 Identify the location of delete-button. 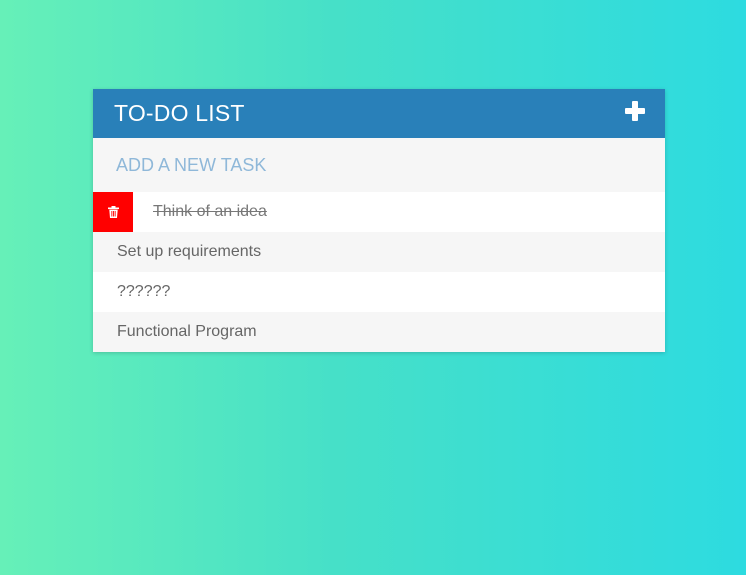
(113, 212).